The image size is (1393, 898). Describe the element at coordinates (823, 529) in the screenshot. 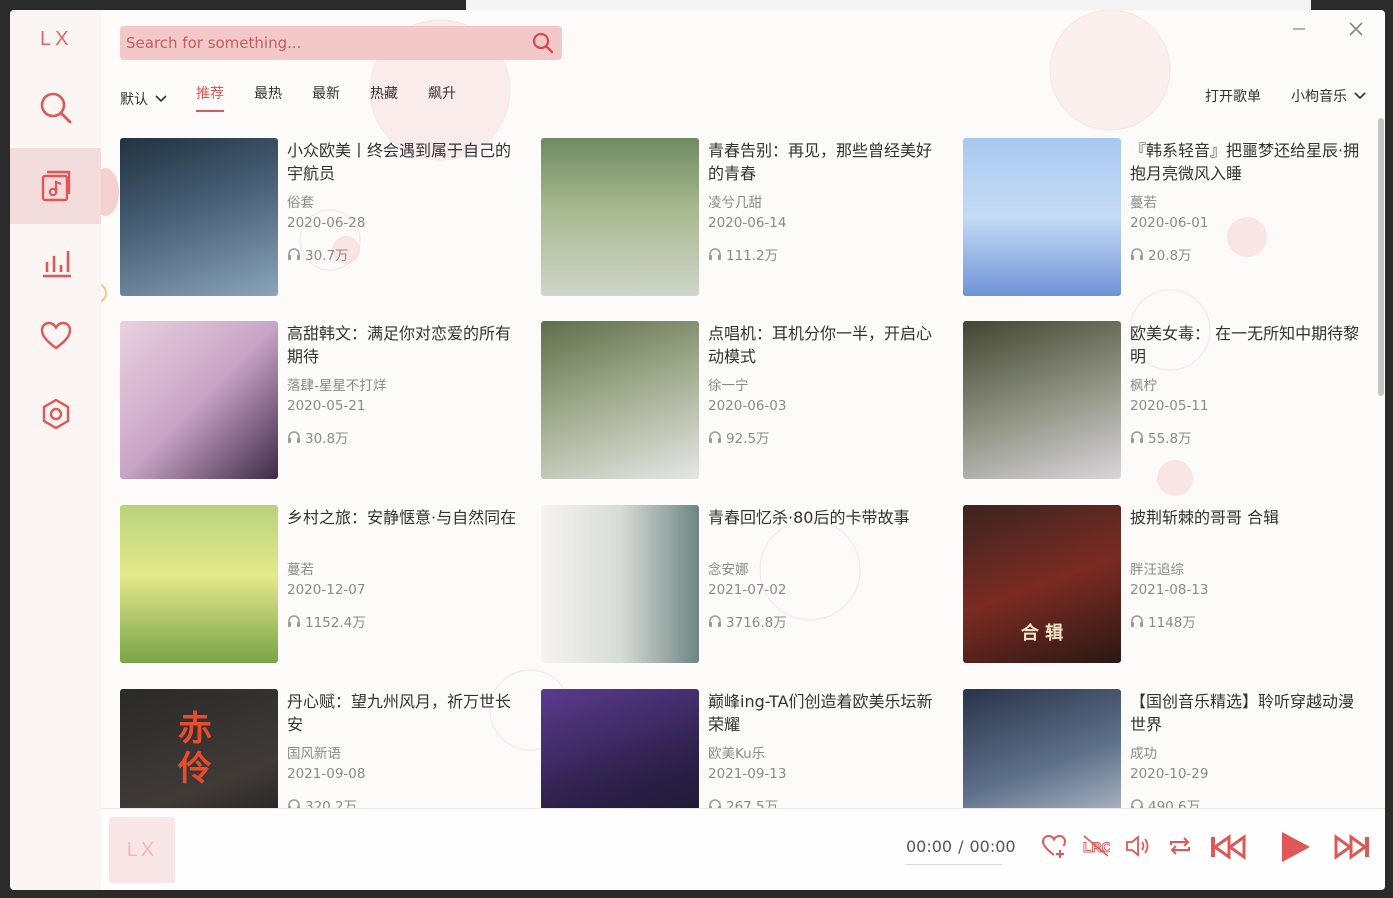

I see `playlist-title: 青春回忆杀·80后的卡带故事` at that location.